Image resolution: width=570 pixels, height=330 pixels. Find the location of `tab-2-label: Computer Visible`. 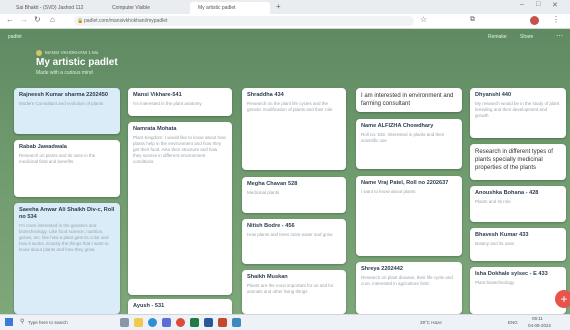

tab-2-label: Computer Visible is located at coordinates (131, 8).